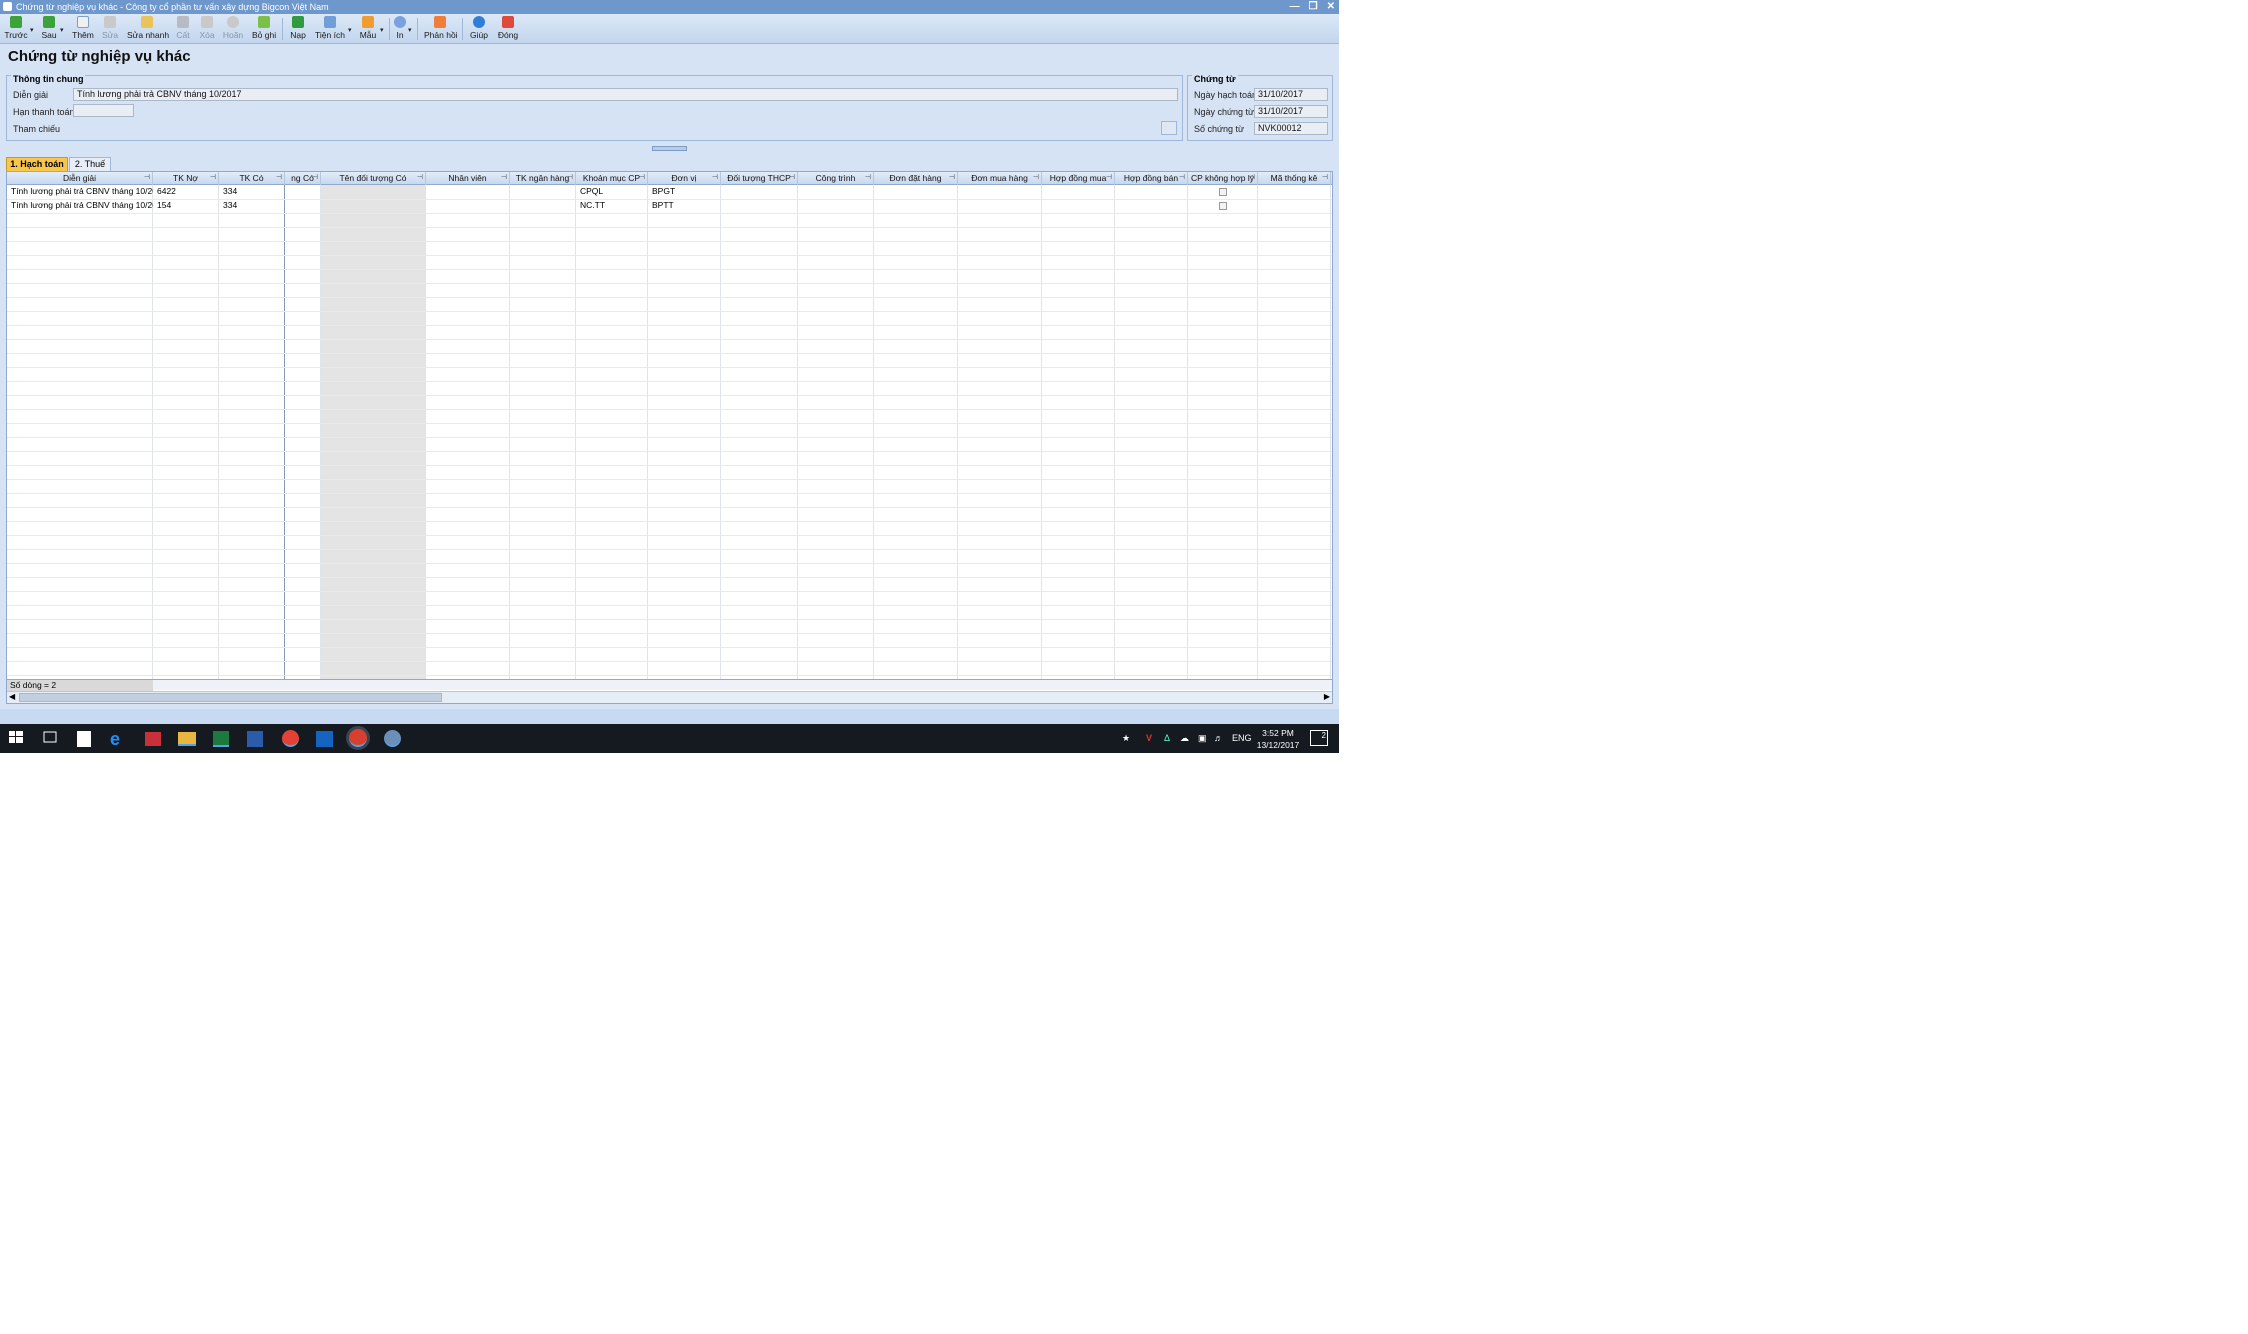  Describe the element at coordinates (1223, 178) in the screenshot. I see `column-header: CP không hợp lý ⊣` at that location.